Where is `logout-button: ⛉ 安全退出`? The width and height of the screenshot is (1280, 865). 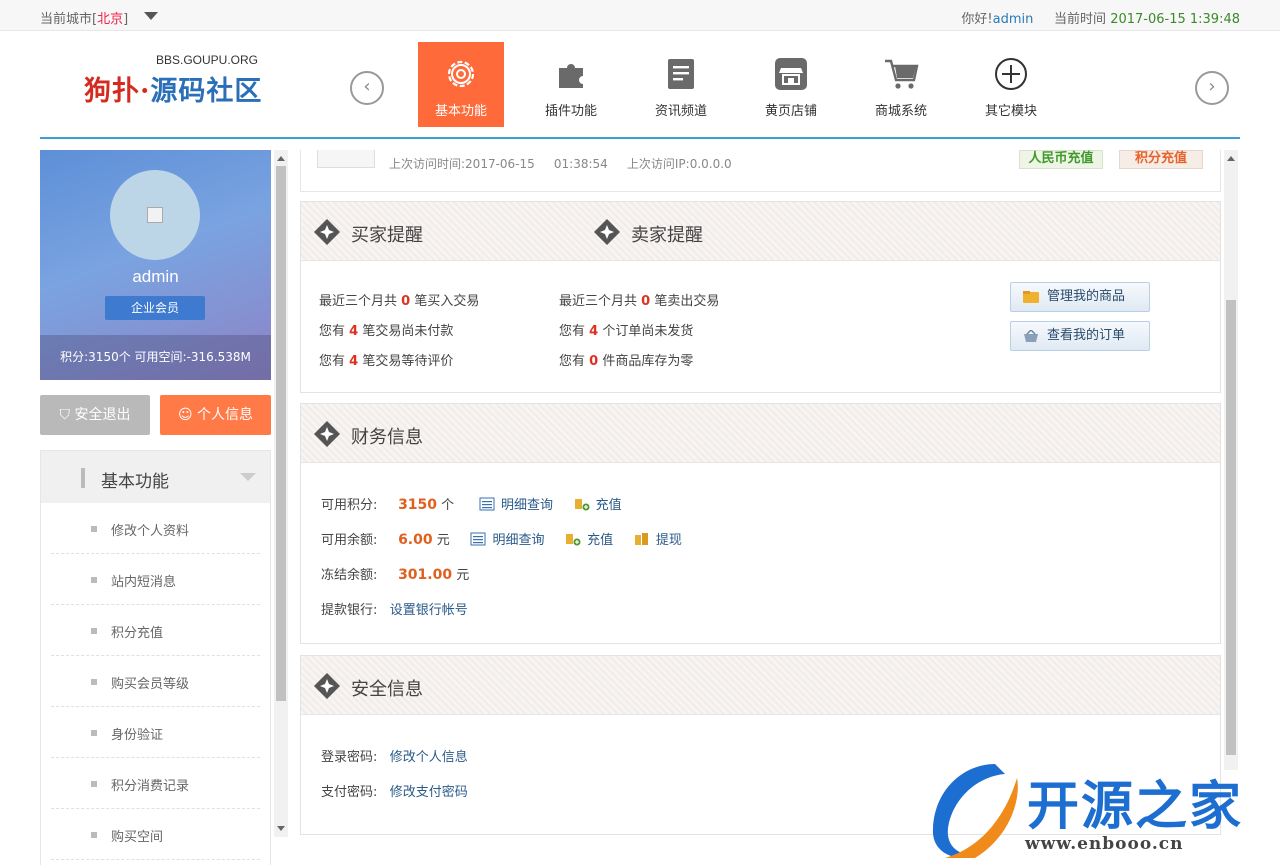 logout-button: ⛉ 安全退出 is located at coordinates (95, 415).